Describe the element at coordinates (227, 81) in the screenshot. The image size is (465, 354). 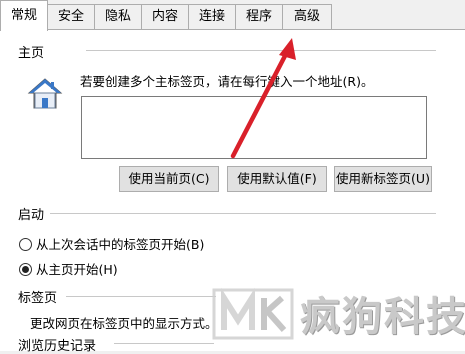
I see `home-hint-text: 若要创建多个主标签页，请在每行键入一个地址(R)。` at that location.